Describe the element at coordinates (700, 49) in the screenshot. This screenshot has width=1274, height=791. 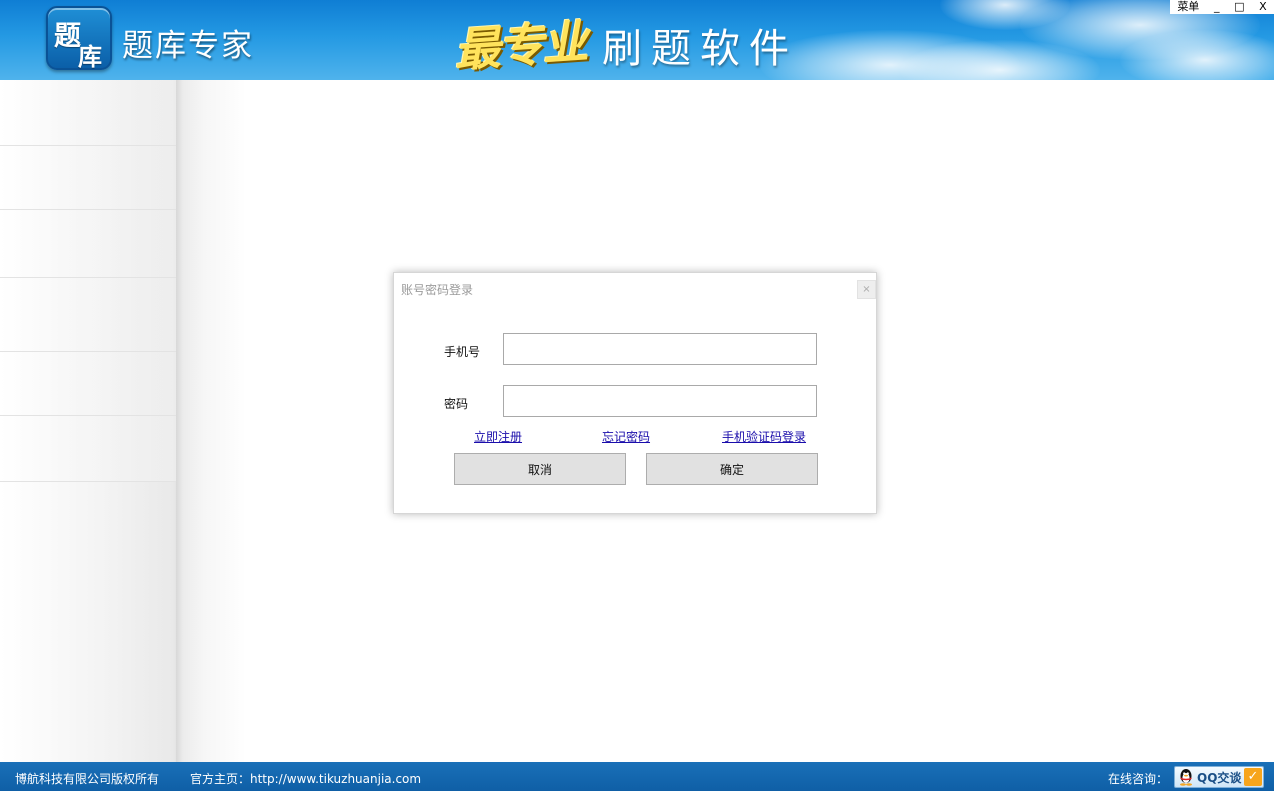
I see `slogan-text: 刷题软件` at that location.